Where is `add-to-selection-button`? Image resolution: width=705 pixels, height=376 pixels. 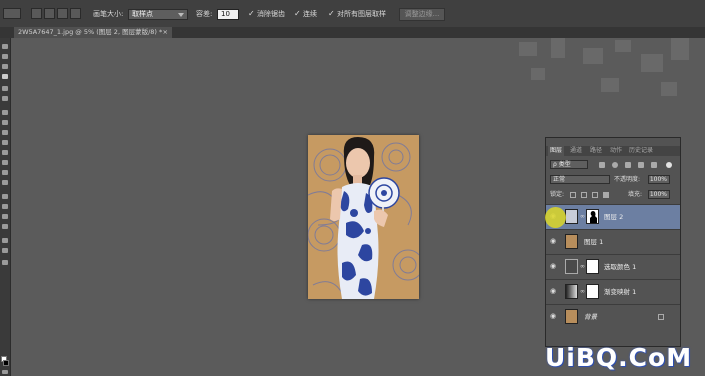 add-to-selection-button is located at coordinates (49, 13).